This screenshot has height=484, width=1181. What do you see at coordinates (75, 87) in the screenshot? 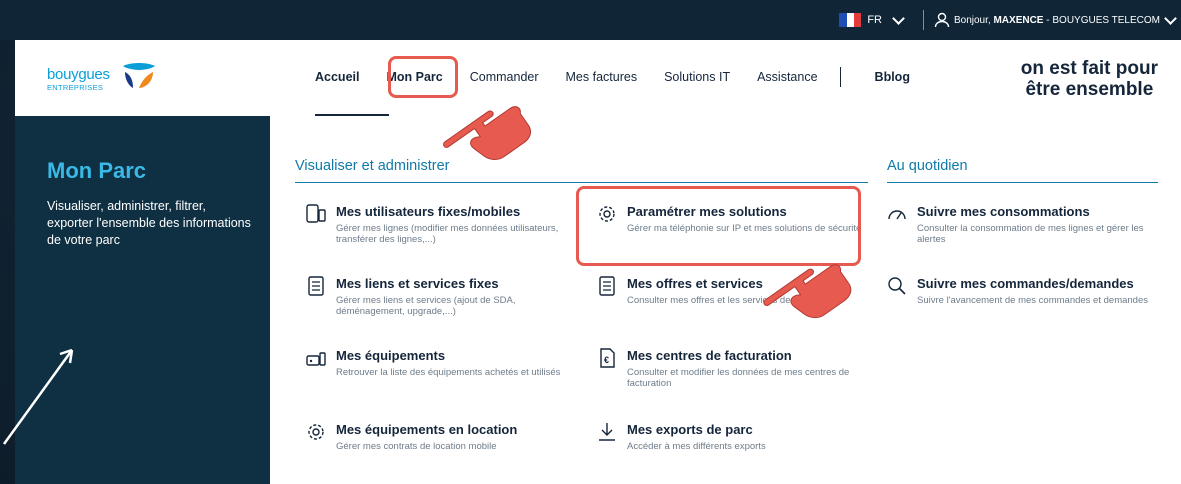
I see `logo-sub: ENTREPRISES` at bounding box center [75, 87].